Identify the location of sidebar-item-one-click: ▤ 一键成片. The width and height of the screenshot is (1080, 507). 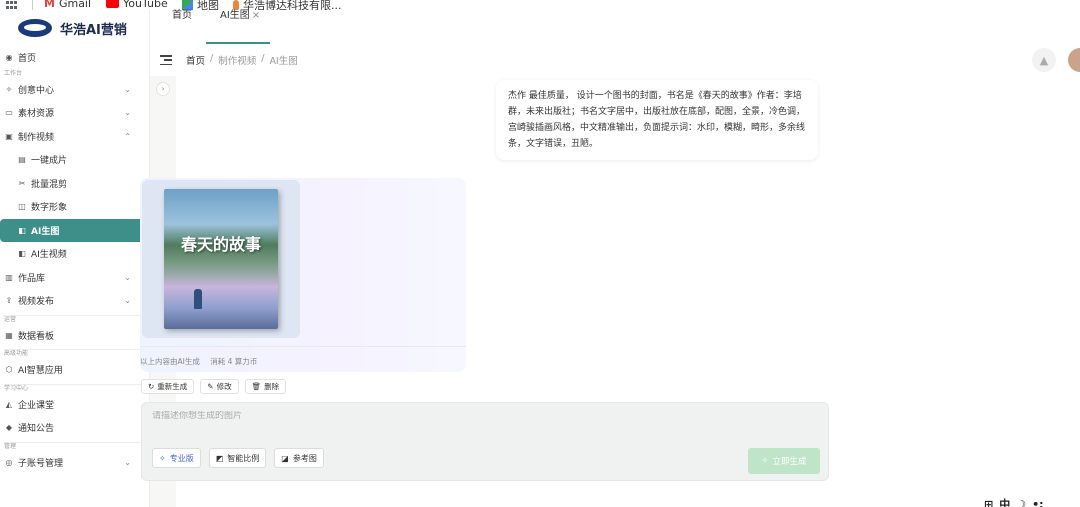
(74, 160).